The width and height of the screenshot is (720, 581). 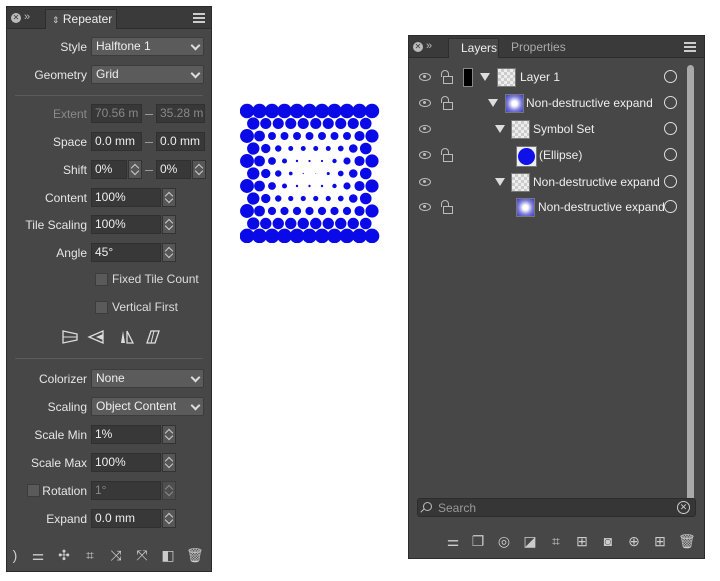 What do you see at coordinates (168, 555) in the screenshot?
I see `split-view-icon: ◧` at bounding box center [168, 555].